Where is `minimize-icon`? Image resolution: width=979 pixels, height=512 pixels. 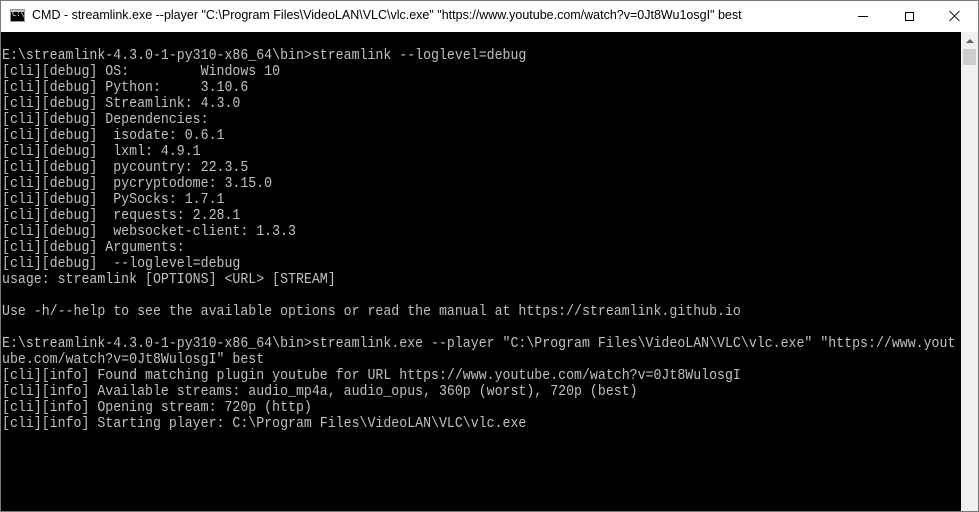 minimize-icon is located at coordinates (863, 16).